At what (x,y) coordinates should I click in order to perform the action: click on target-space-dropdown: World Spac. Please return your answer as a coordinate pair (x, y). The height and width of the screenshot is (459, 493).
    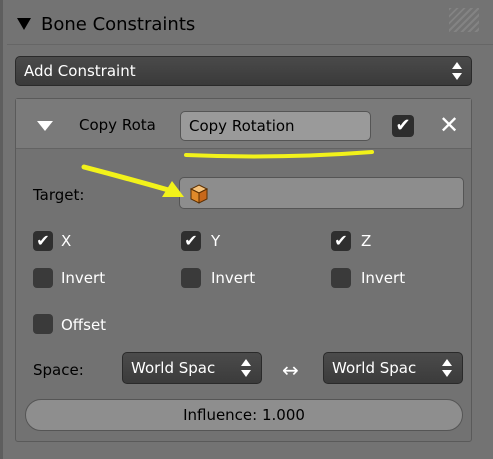
    Looking at the image, I should click on (393, 368).